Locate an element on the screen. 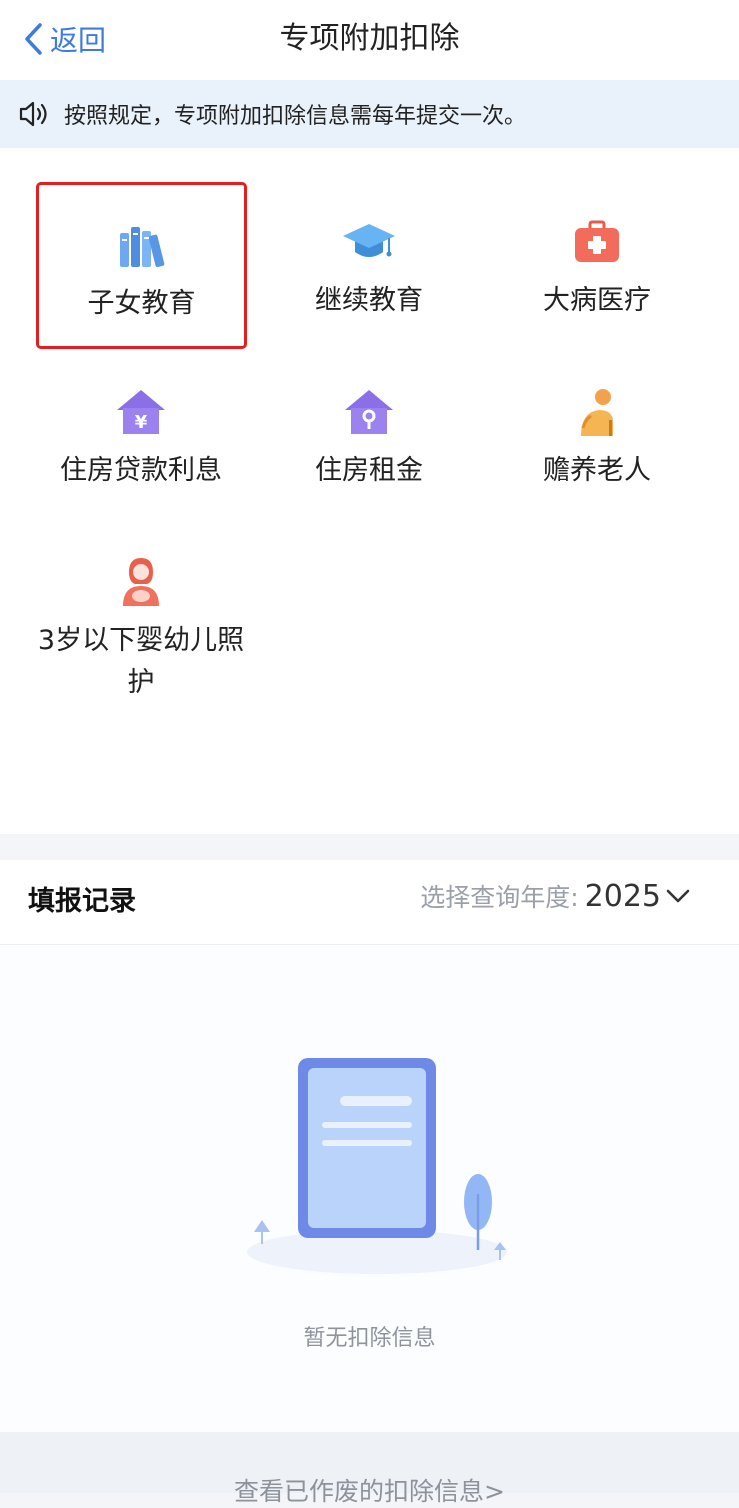 The width and height of the screenshot is (739, 1508). category-label: 住房租金 is located at coordinates (369, 470).